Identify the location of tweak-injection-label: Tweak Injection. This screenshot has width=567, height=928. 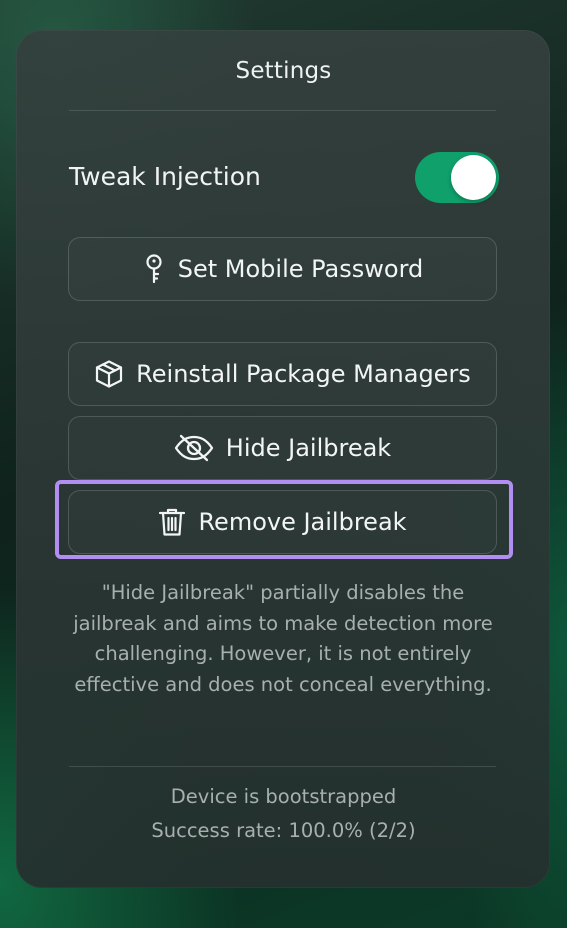
(165, 176).